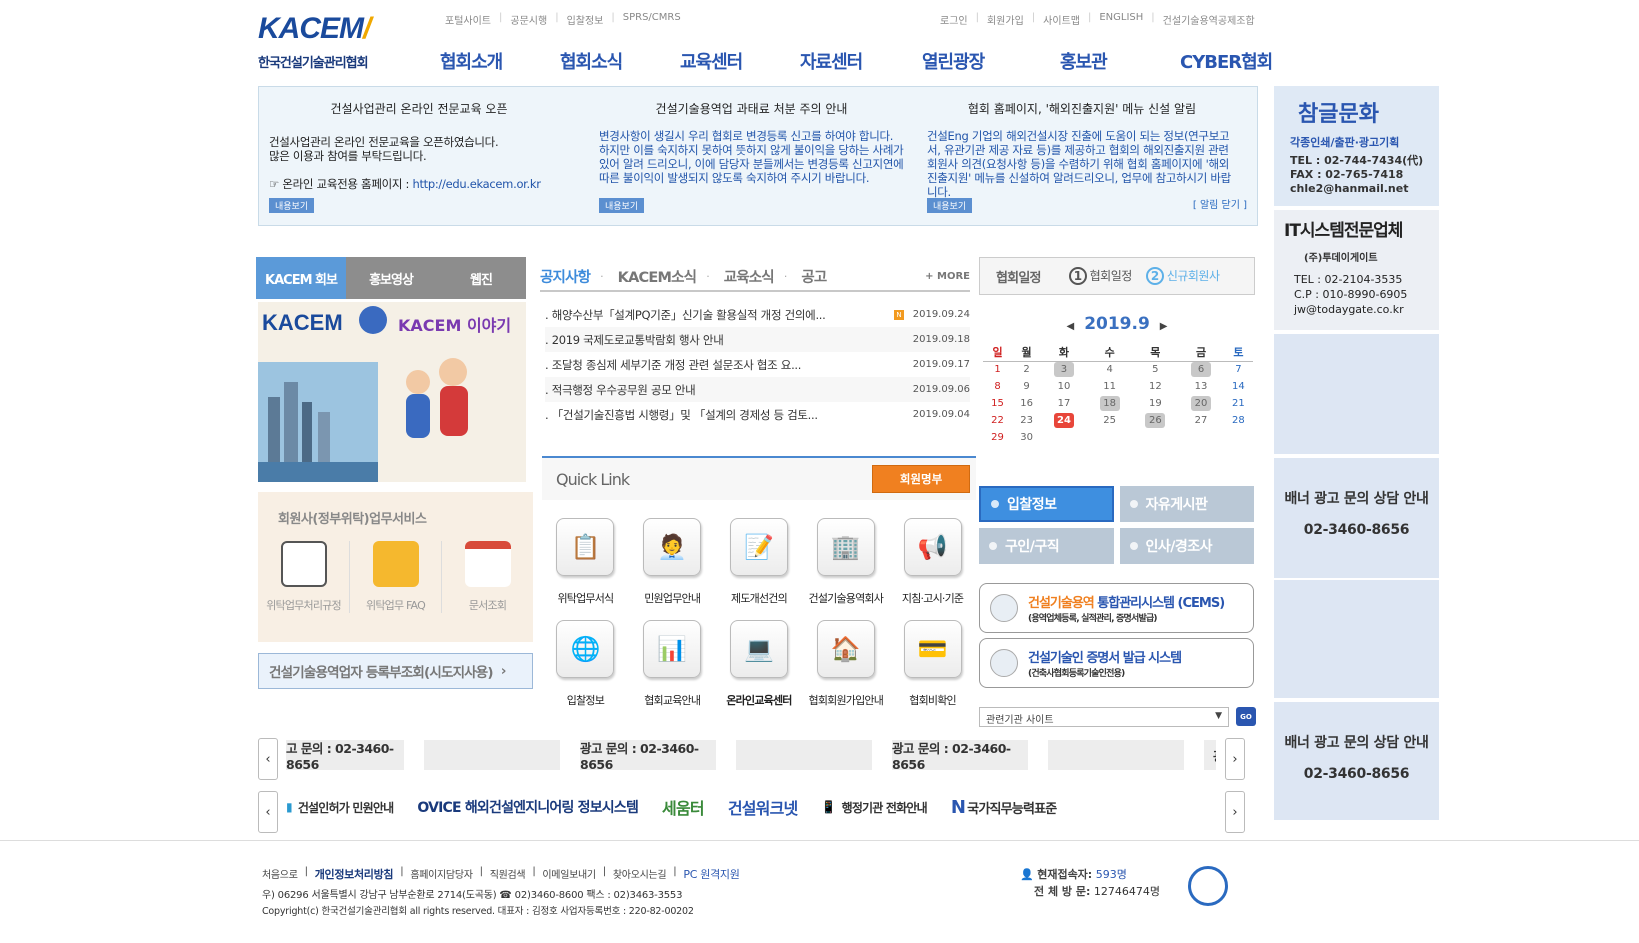 The width and height of the screenshot is (1639, 943). I want to click on calendar-day: 14, so click(1238, 386).